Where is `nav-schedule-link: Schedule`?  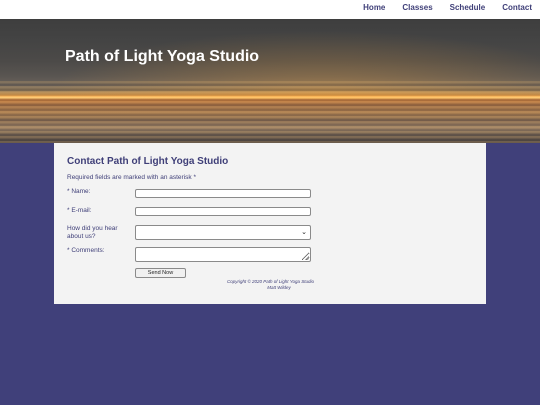 nav-schedule-link: Schedule is located at coordinates (468, 8).